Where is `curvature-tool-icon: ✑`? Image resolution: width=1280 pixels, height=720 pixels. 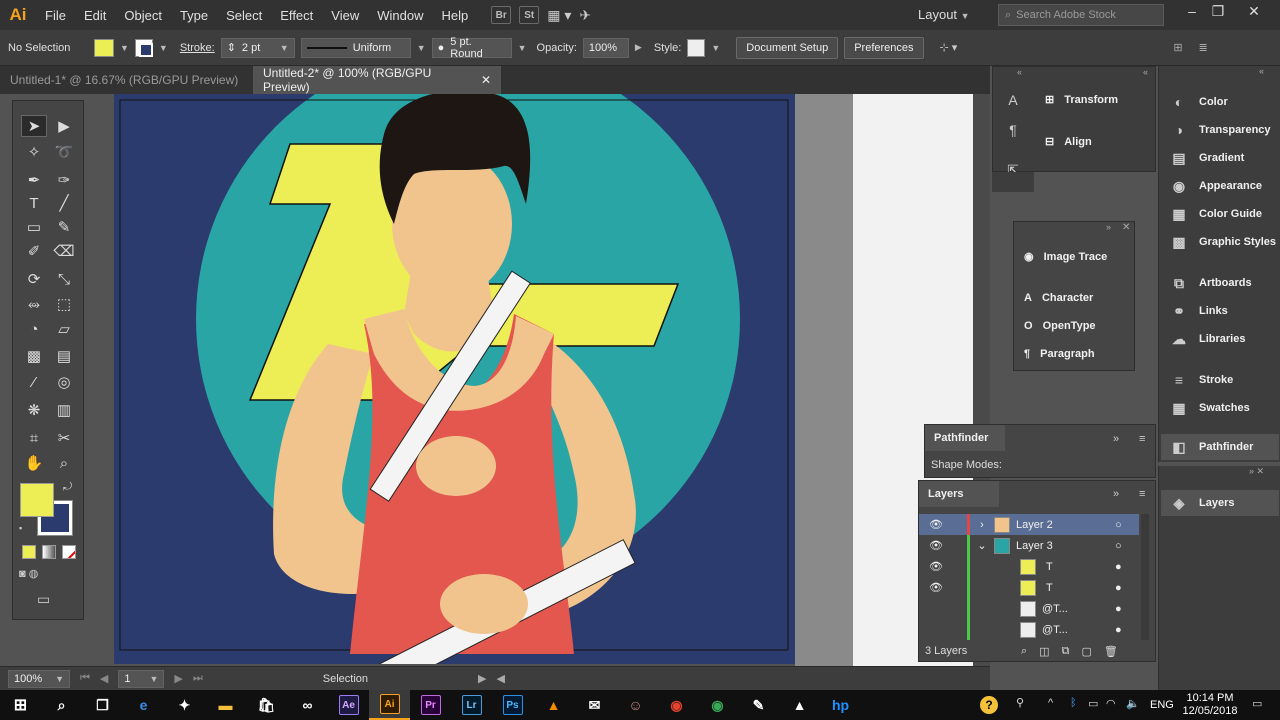 curvature-tool-icon: ✑ is located at coordinates (64, 180).